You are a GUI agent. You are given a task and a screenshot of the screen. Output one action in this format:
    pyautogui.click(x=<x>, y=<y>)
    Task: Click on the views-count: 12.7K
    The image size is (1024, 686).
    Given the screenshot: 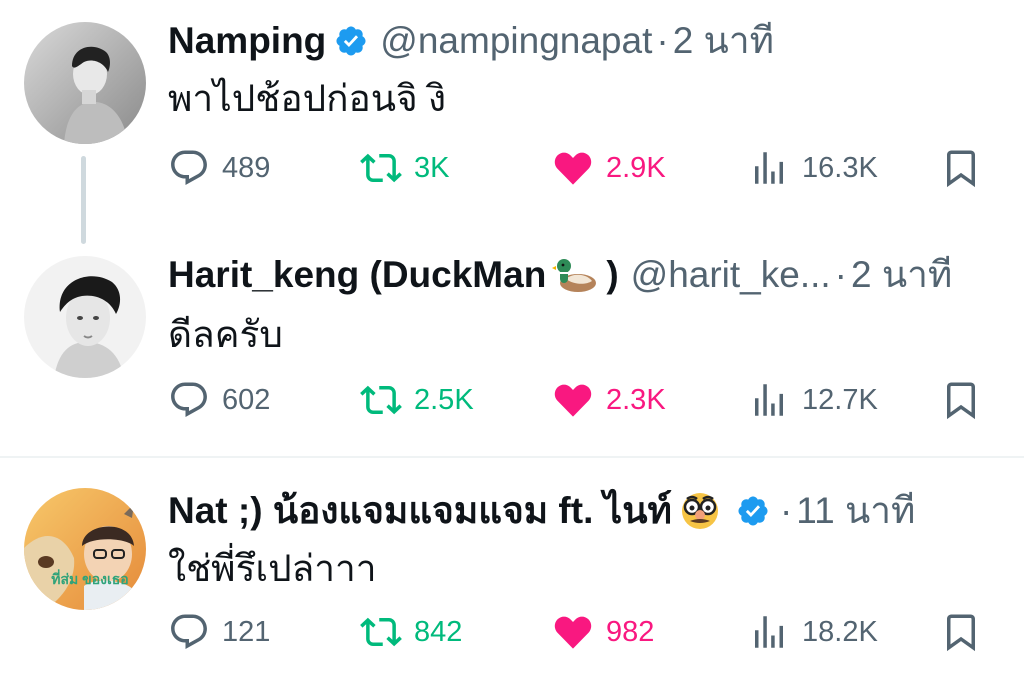 What is the action you would take?
    pyautogui.click(x=840, y=399)
    